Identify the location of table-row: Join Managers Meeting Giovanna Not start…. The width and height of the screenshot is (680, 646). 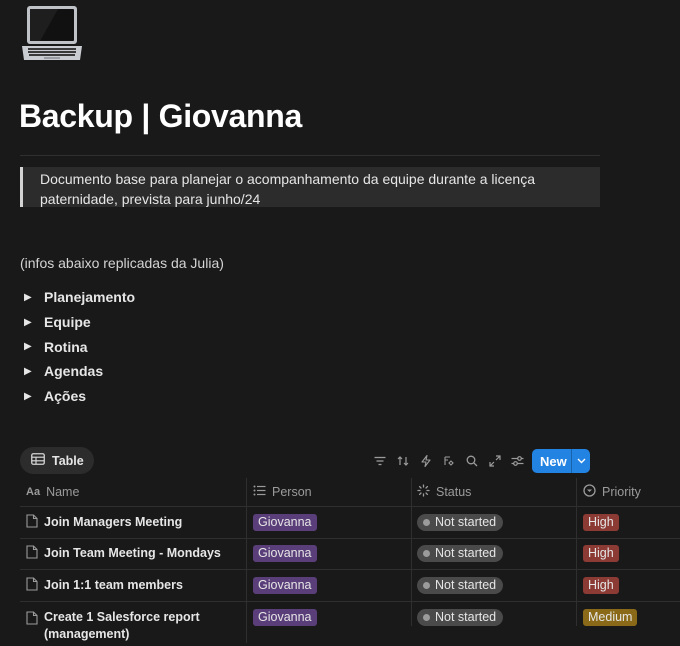
(350, 522).